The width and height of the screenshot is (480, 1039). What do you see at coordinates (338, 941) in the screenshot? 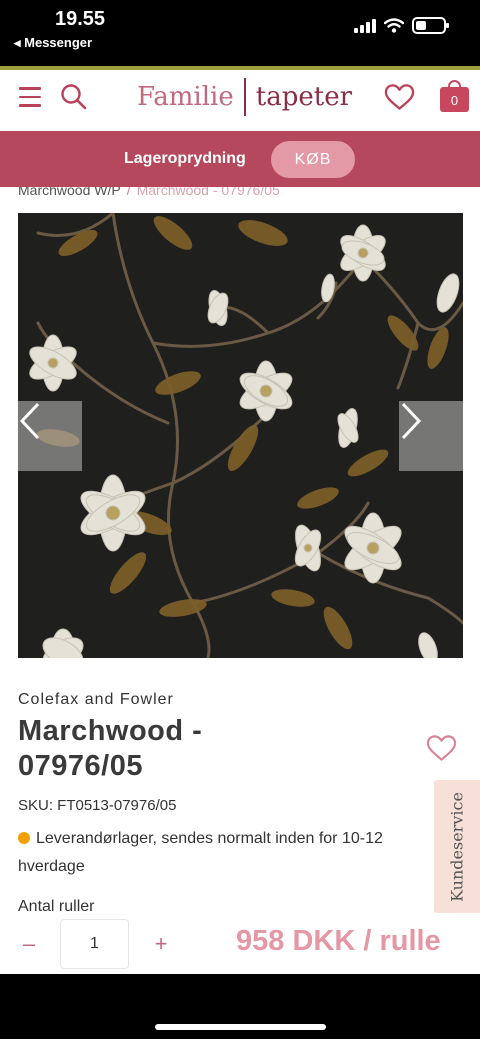
I see `product-price: 958 DKK / rulle` at bounding box center [338, 941].